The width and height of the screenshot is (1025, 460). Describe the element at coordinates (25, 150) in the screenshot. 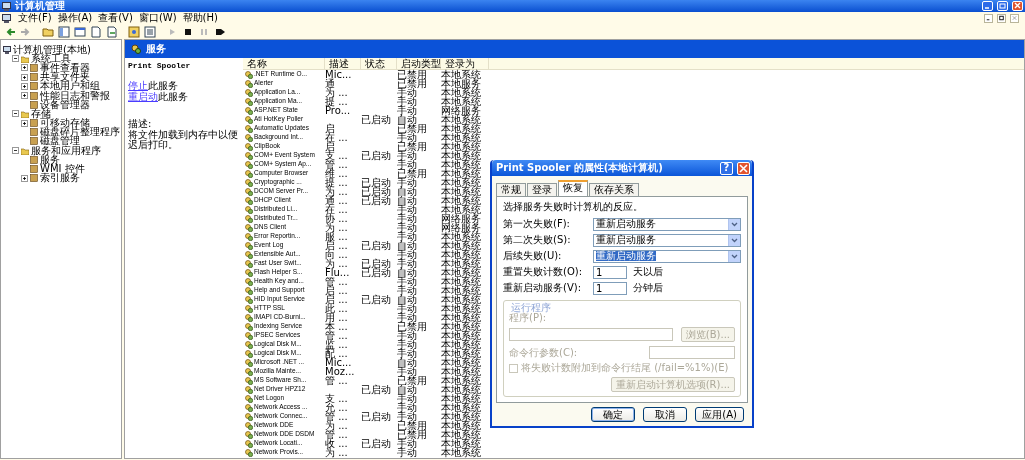

I see `folder-icon` at that location.